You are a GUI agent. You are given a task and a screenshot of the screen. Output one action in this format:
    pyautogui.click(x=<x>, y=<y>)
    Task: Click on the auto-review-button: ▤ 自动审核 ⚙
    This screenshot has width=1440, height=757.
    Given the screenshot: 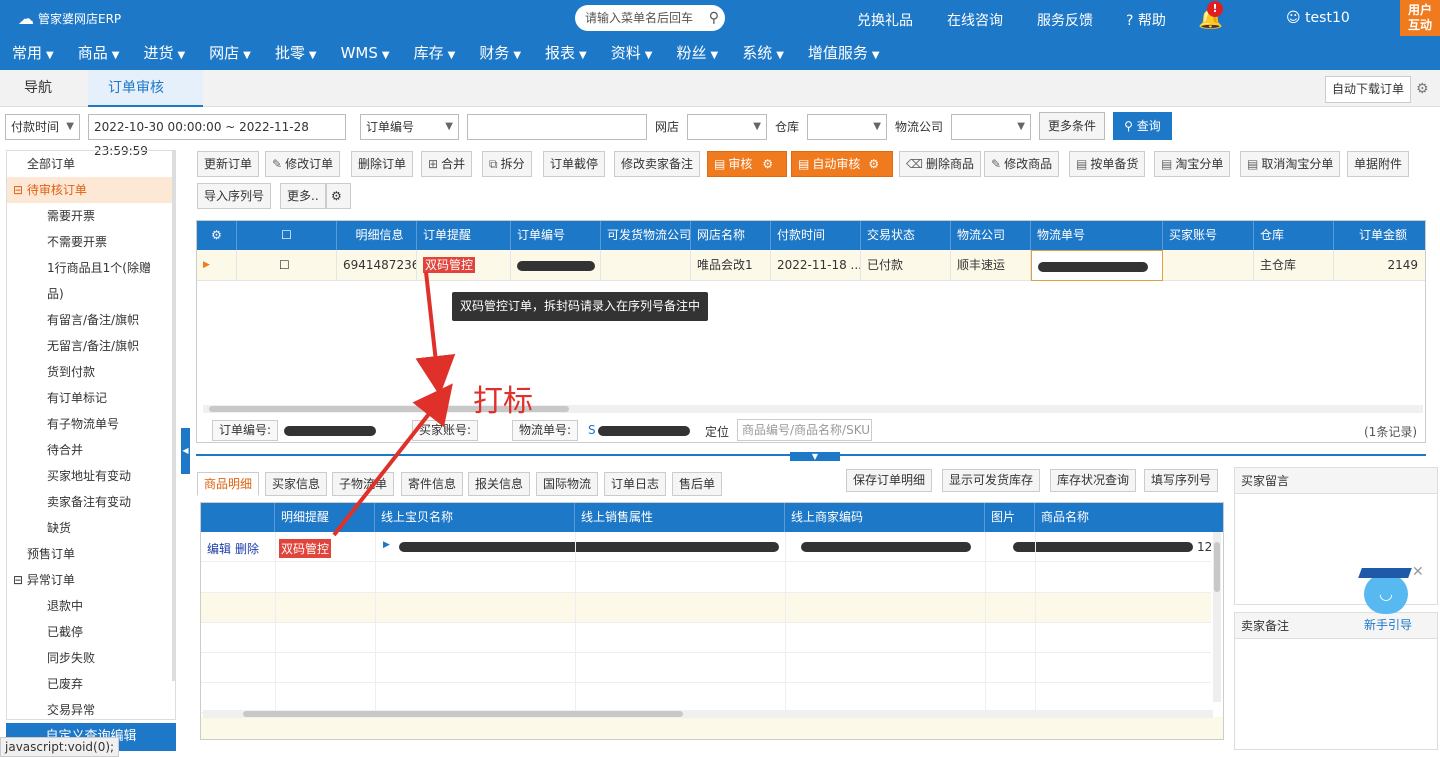 What is the action you would take?
    pyautogui.click(x=842, y=164)
    